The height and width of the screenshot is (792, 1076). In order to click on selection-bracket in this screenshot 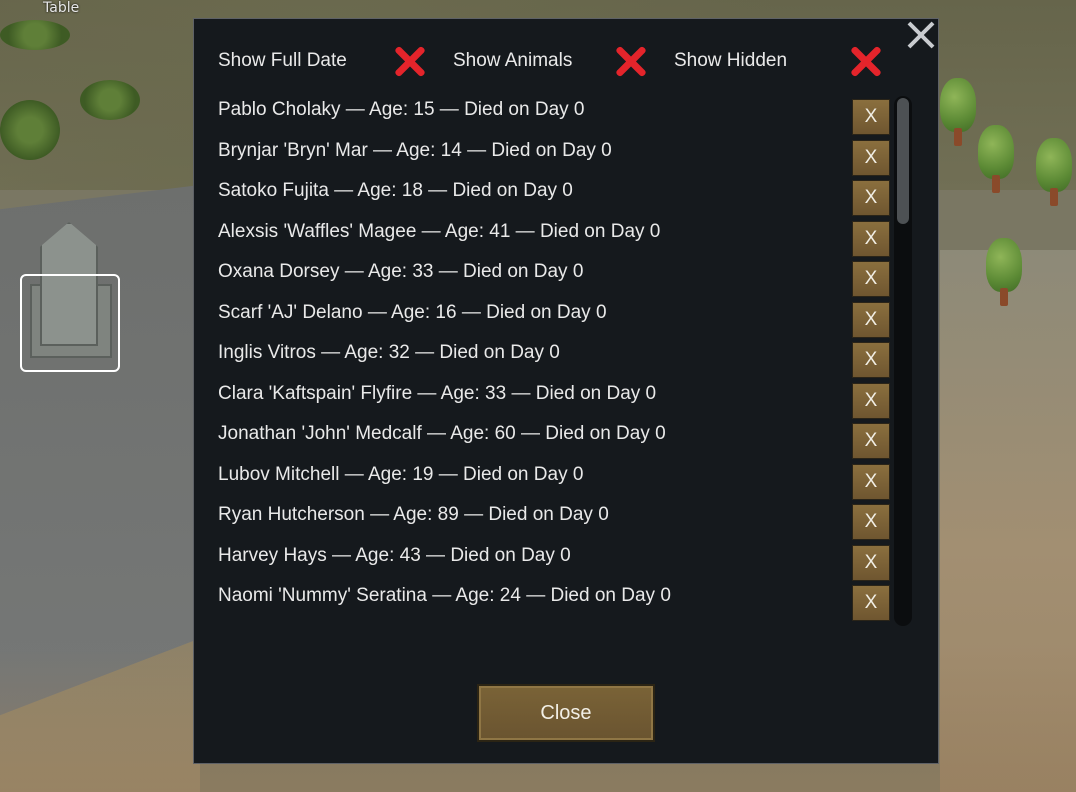, I will do `click(70, 323)`.